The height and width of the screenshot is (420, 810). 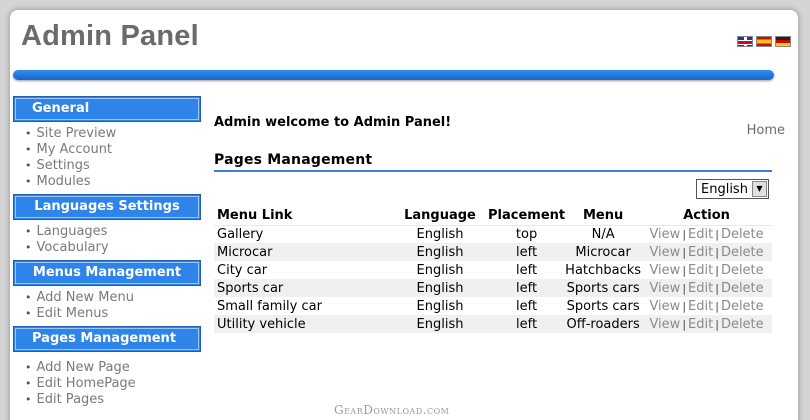 What do you see at coordinates (113, 232) in the screenshot?
I see `sidebar-item-languages: Languages` at bounding box center [113, 232].